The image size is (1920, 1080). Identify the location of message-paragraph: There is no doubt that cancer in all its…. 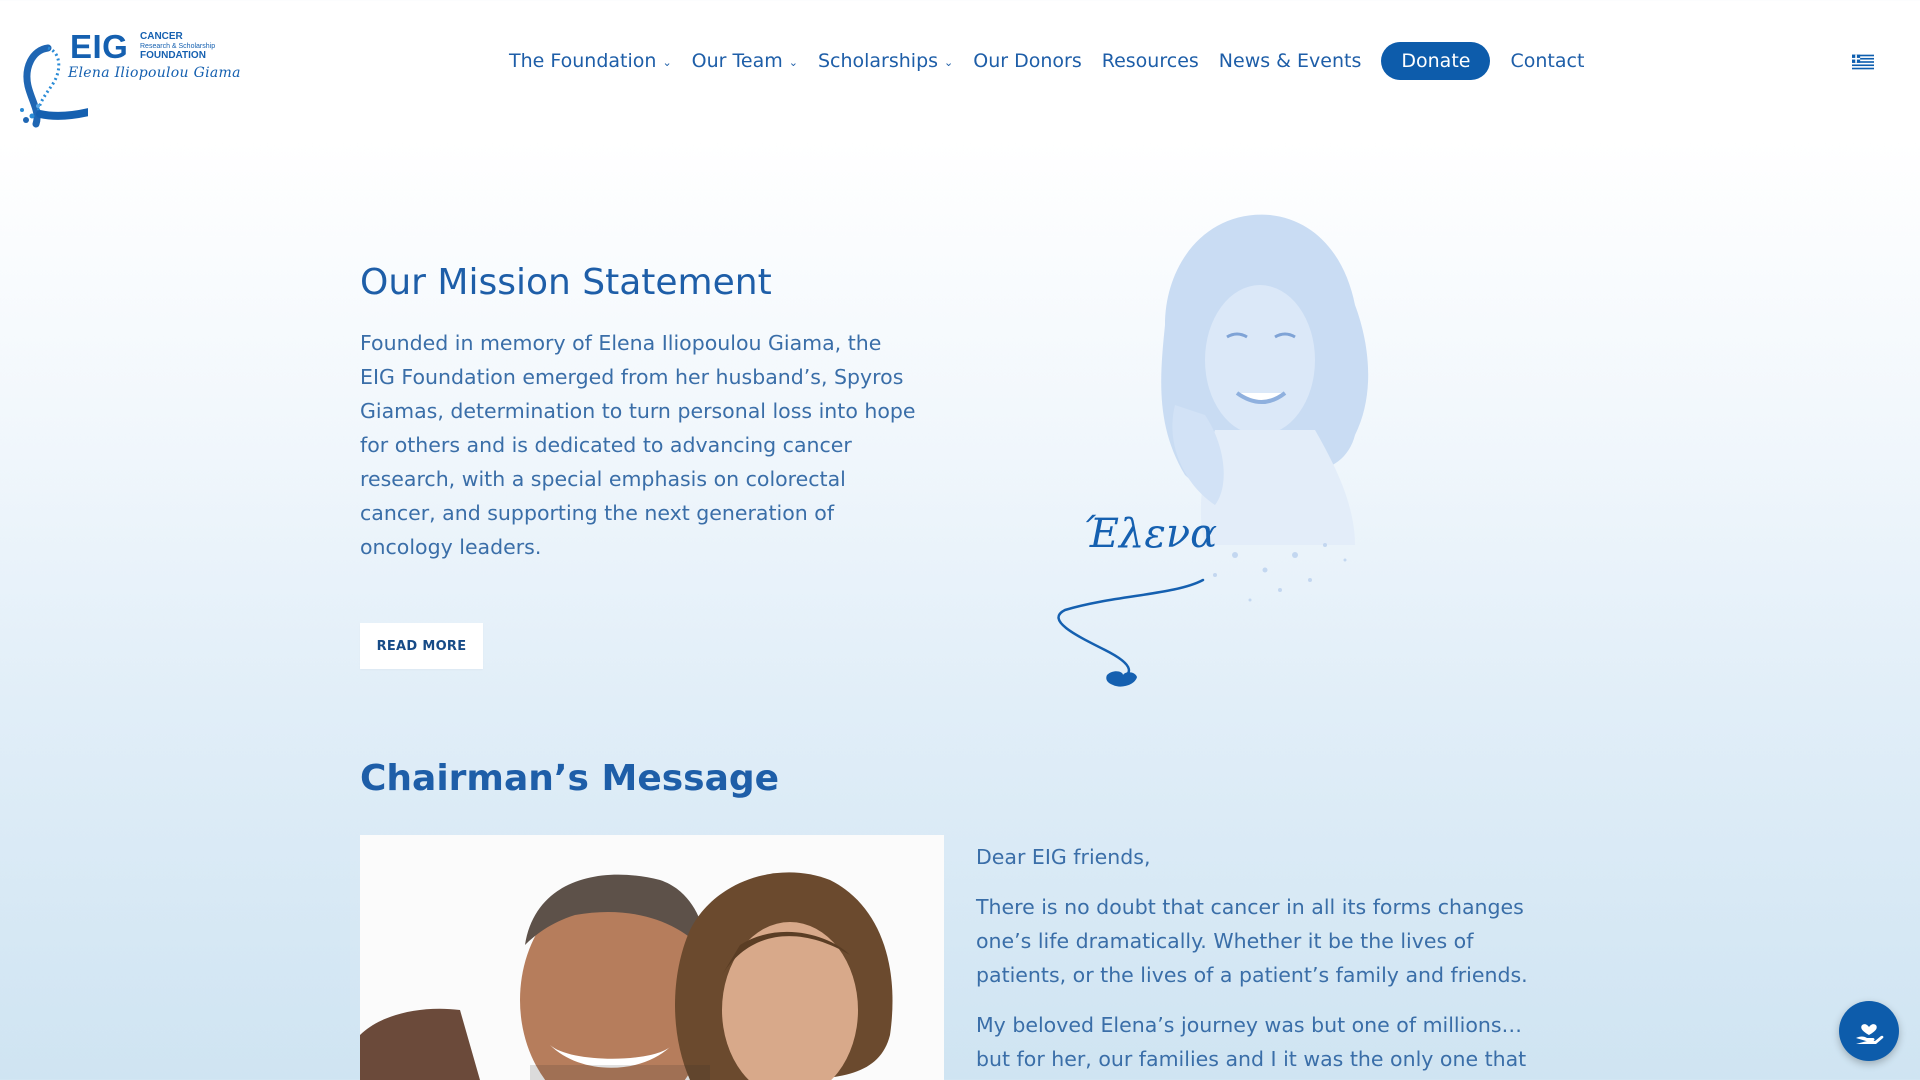
(1252, 941).